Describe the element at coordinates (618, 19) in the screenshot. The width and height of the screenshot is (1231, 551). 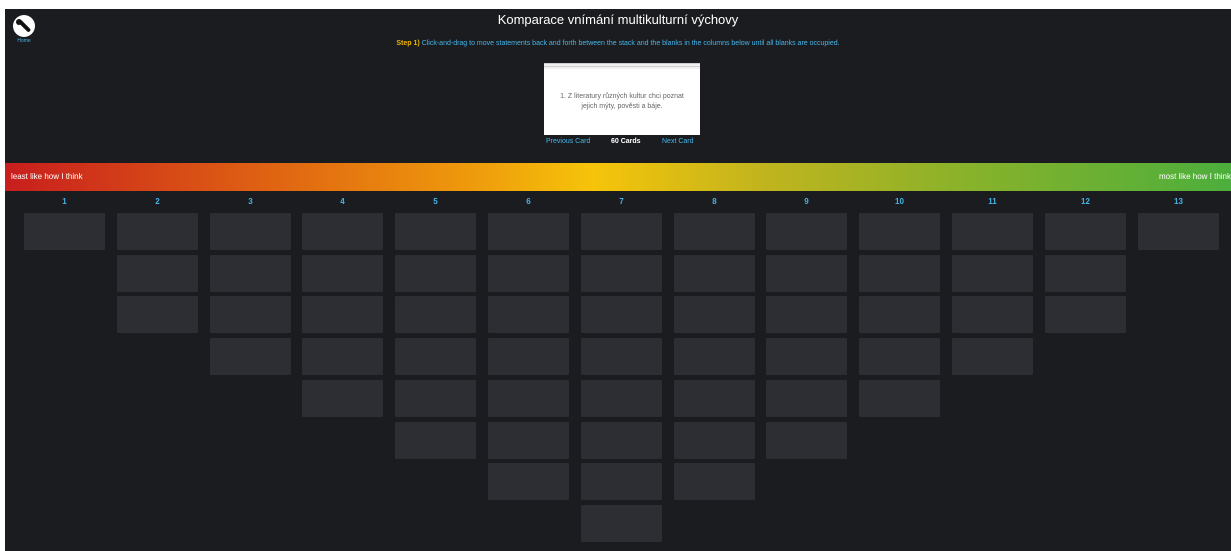
I see `page-title: Komparace vnímání multikulturní výchovy` at that location.